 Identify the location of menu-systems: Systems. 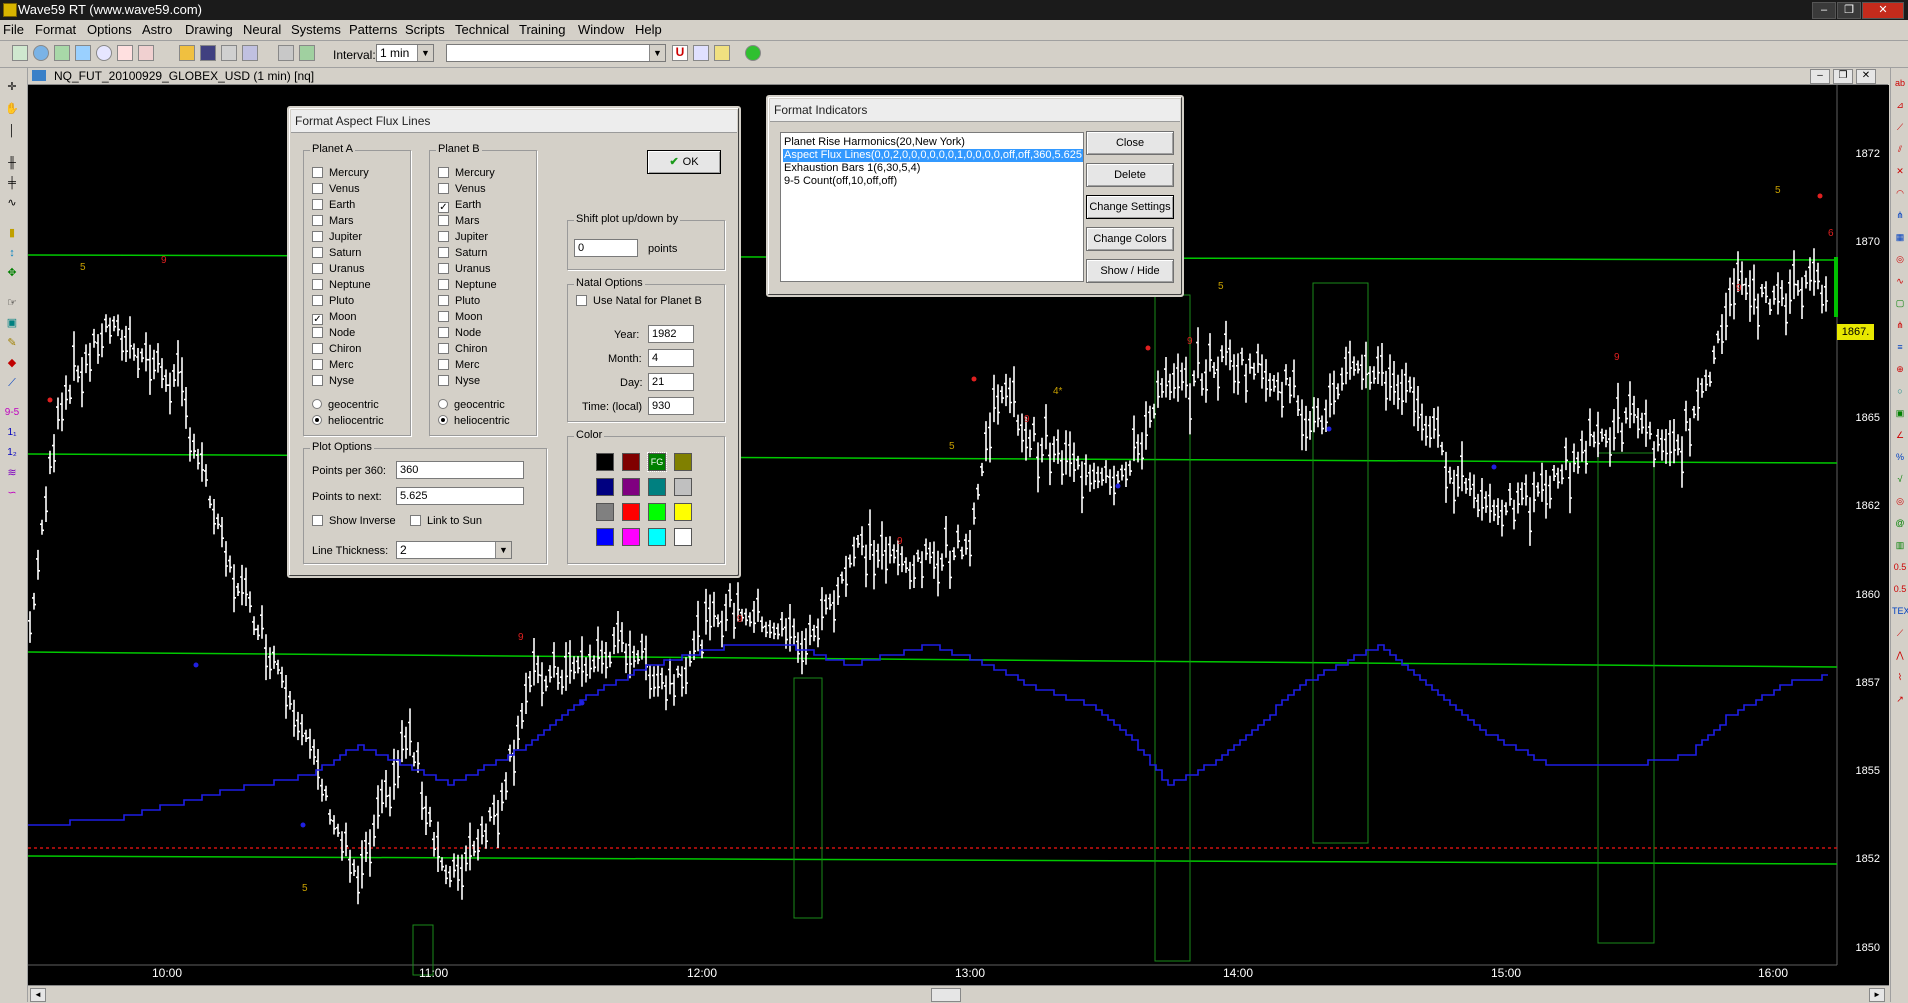
(316, 29).